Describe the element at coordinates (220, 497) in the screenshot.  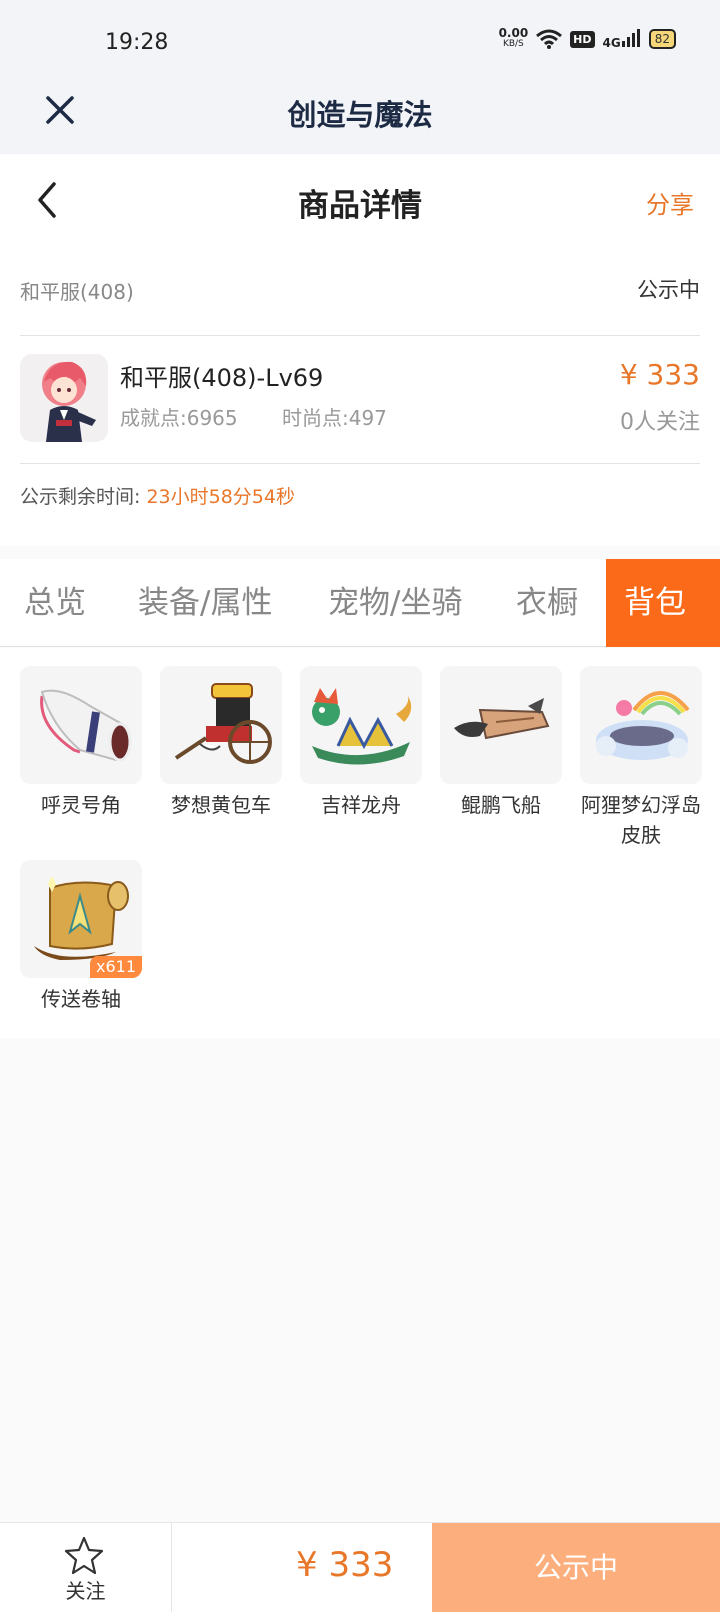
I see `remaining-time: 23小时58分54秒` at that location.